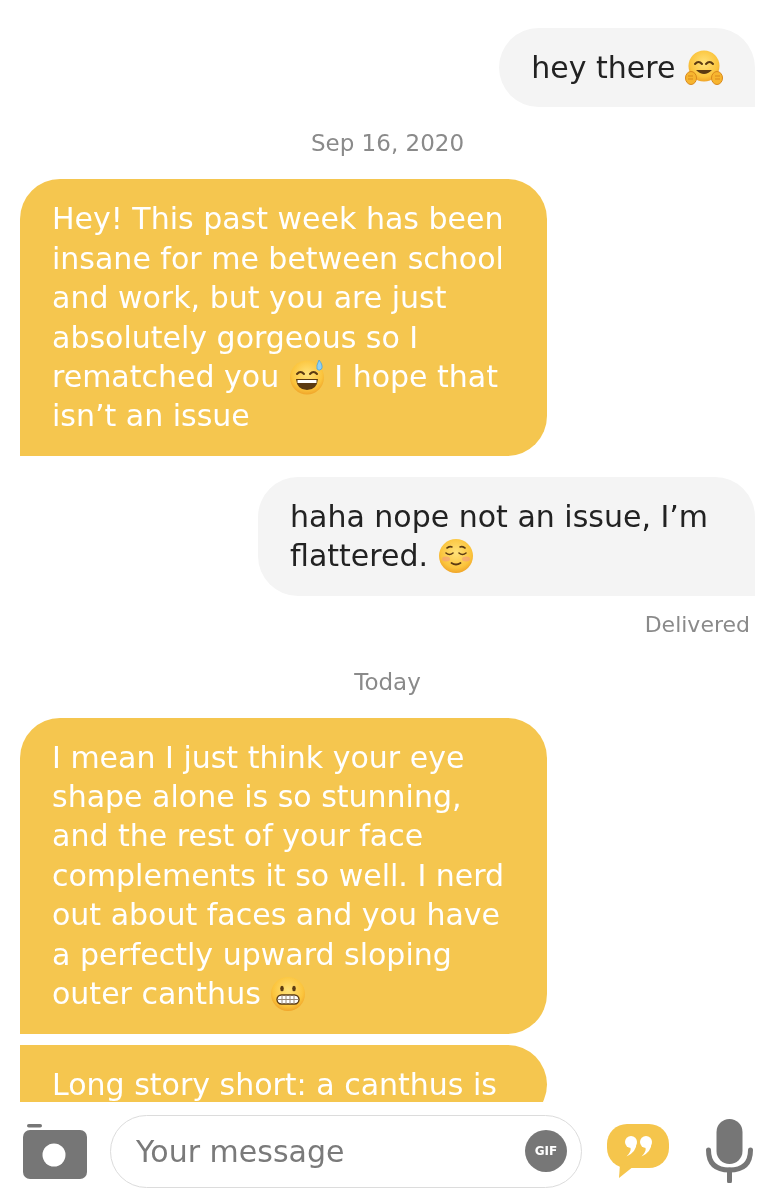  What do you see at coordinates (729, 1151) in the screenshot?
I see `microphone-icon` at bounding box center [729, 1151].